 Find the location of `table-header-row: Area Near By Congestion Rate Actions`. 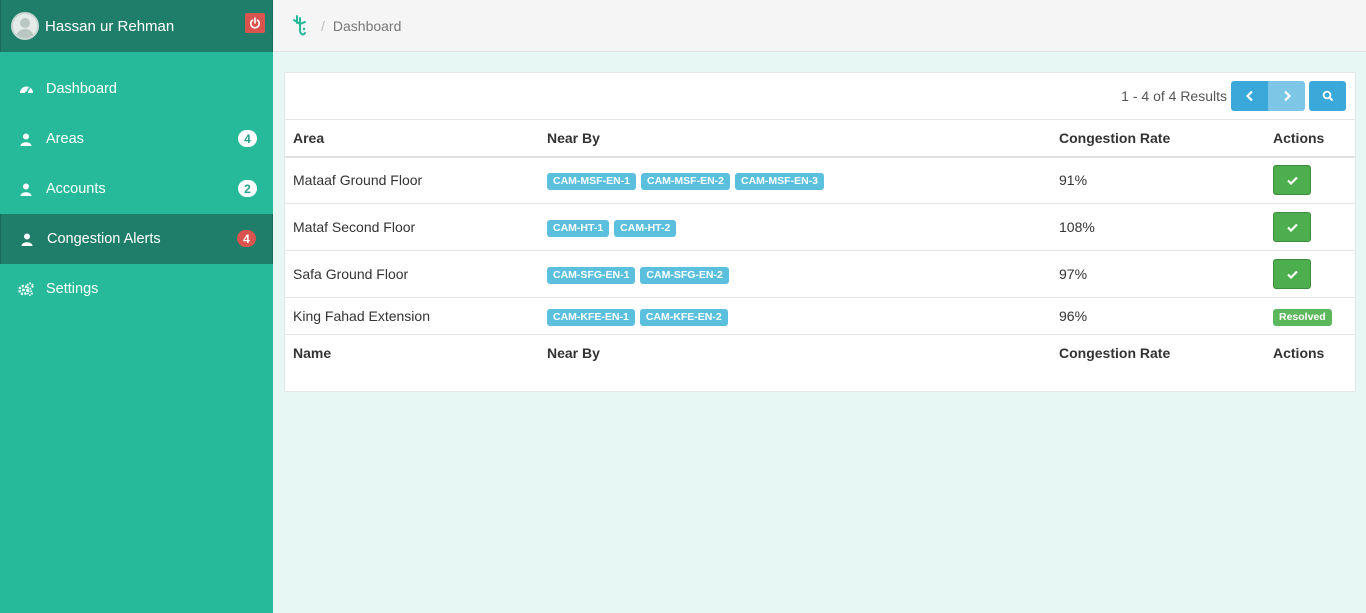

table-header-row: Area Near By Congestion Rate Actions is located at coordinates (820, 138).